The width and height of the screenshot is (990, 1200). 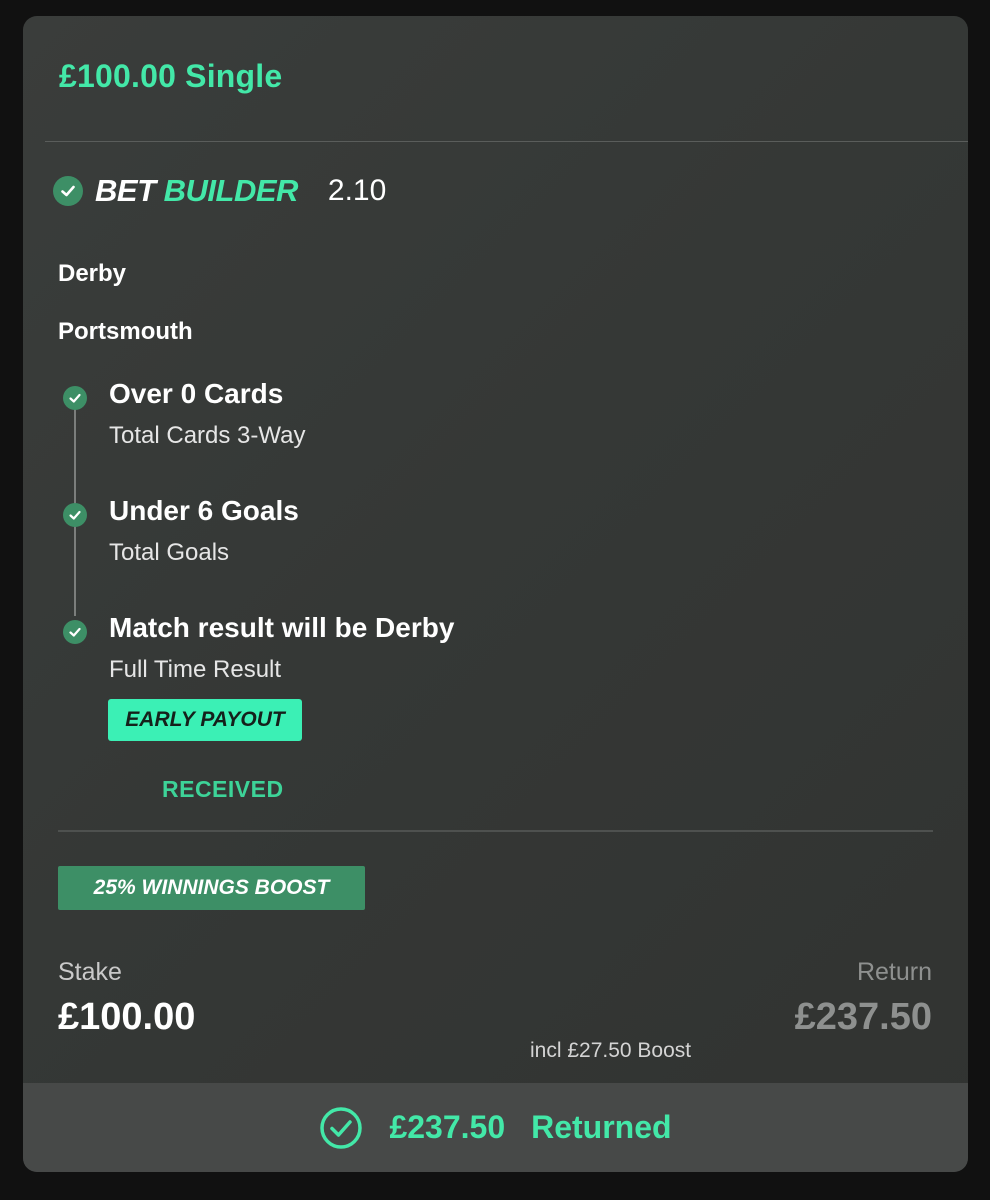 I want to click on bet-odds: 2.10, so click(x=357, y=190).